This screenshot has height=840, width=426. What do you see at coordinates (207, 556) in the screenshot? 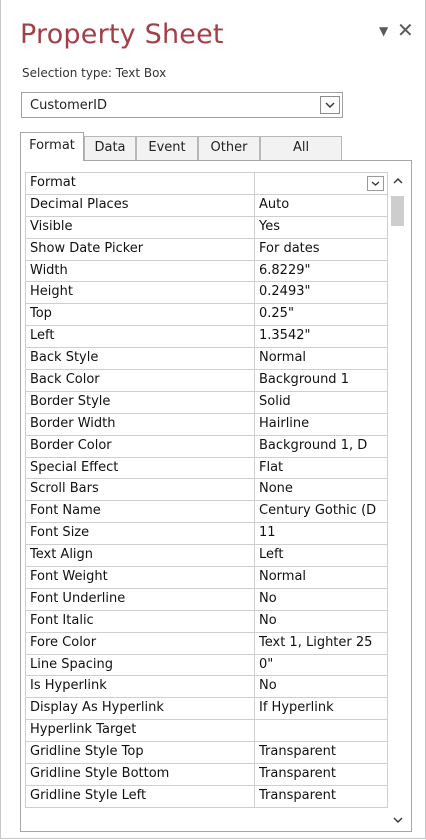
I see `table-row: Text Align Left` at bounding box center [207, 556].